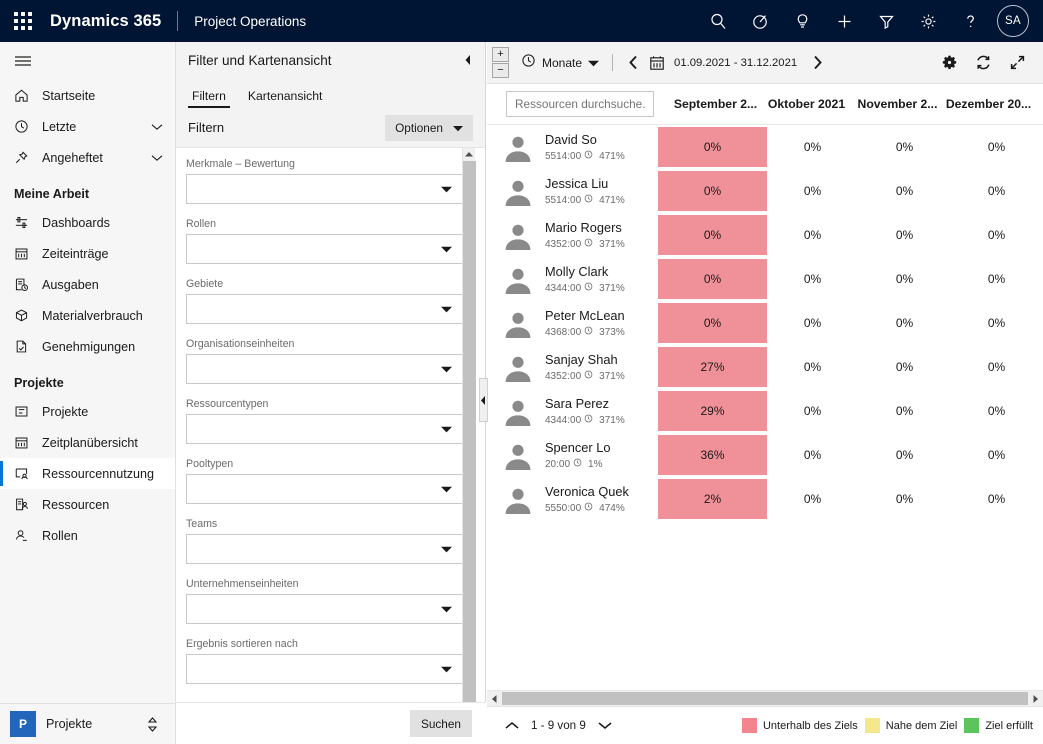 The height and width of the screenshot is (744, 1043). Describe the element at coordinates (1013, 21) in the screenshot. I see `avatar: SA` at that location.